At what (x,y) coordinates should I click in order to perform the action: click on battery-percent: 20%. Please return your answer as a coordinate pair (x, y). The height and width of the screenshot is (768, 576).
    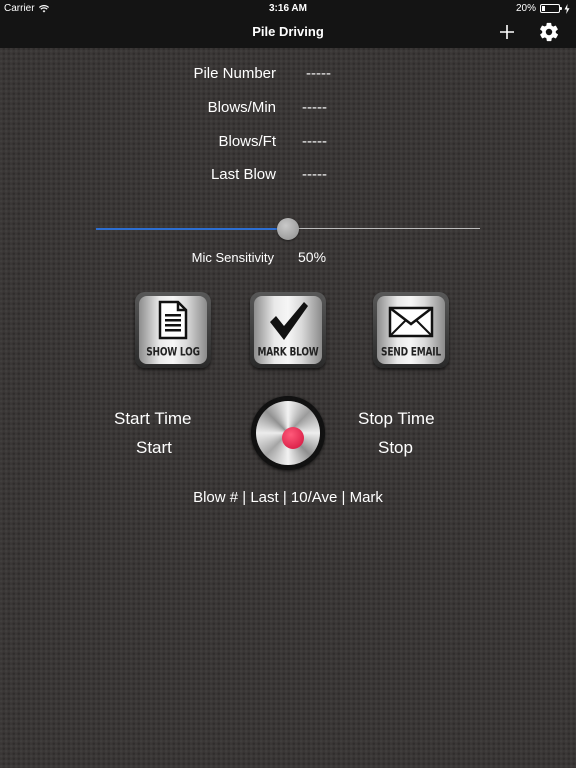
    Looking at the image, I should click on (525, 8).